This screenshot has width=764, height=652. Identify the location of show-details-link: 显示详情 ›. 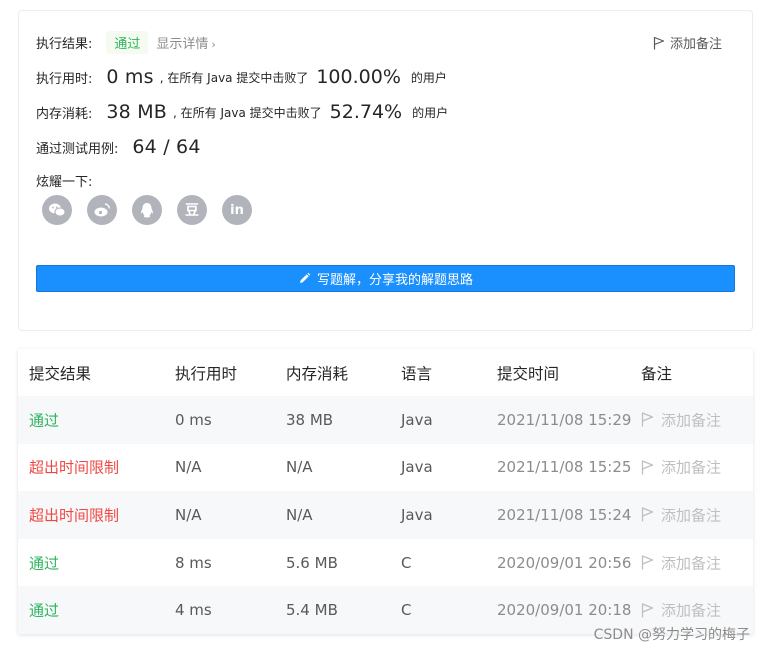
(185, 42).